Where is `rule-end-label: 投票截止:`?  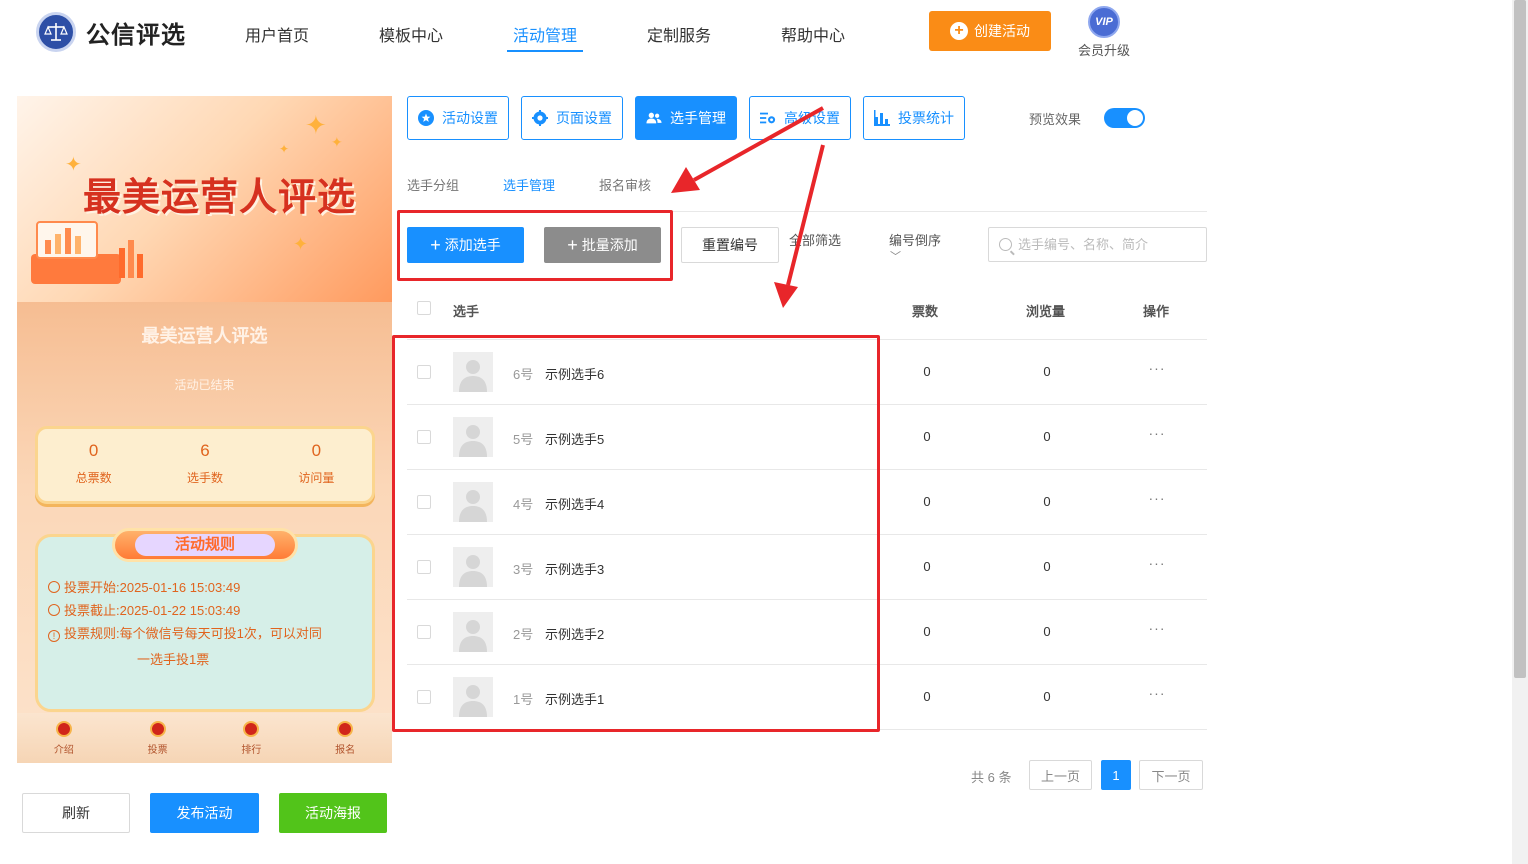
rule-end-label: 投票截止: is located at coordinates (92, 610).